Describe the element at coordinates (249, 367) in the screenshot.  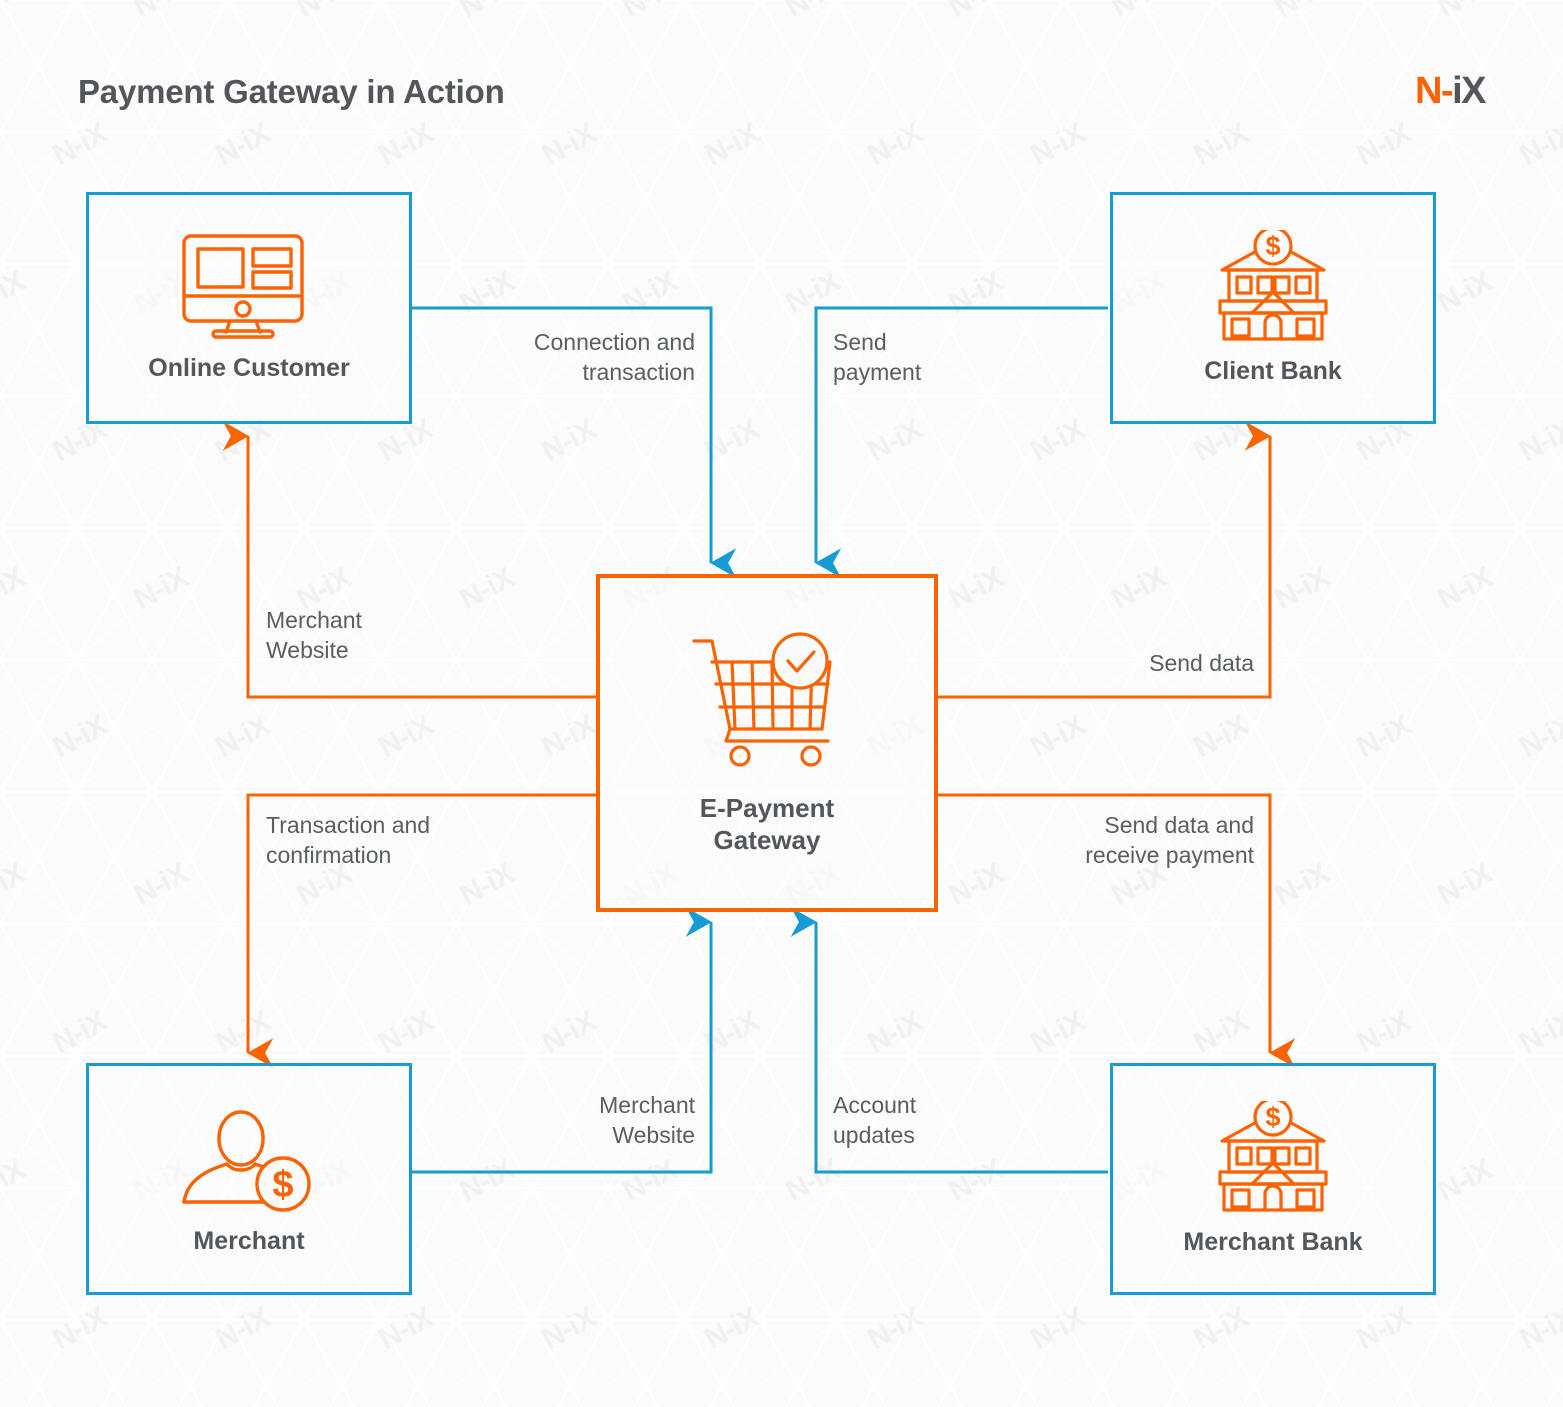
I see `node-label-online-customer: Online Customer` at that location.